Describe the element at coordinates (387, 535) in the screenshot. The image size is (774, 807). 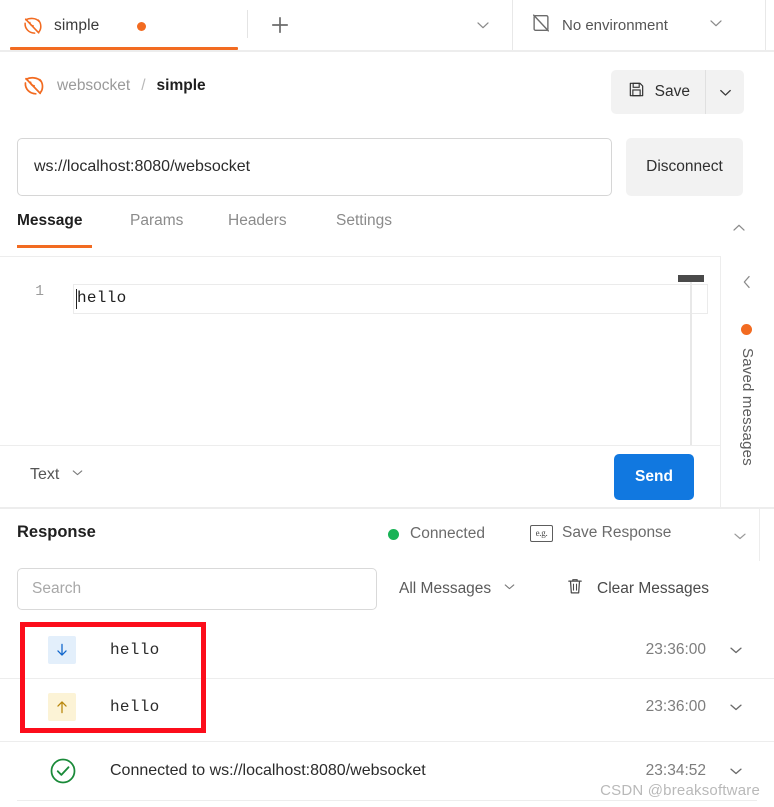
I see `response-header: Response Connected e.g. Save Response` at that location.